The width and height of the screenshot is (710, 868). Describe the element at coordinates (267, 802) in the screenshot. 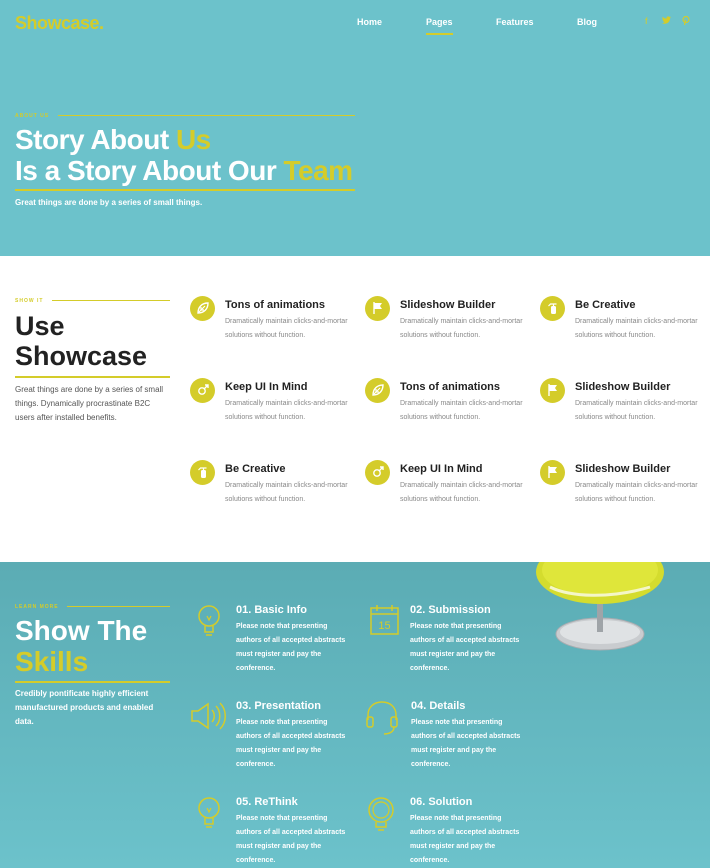

I see `step-title: 05. ReThink` at that location.